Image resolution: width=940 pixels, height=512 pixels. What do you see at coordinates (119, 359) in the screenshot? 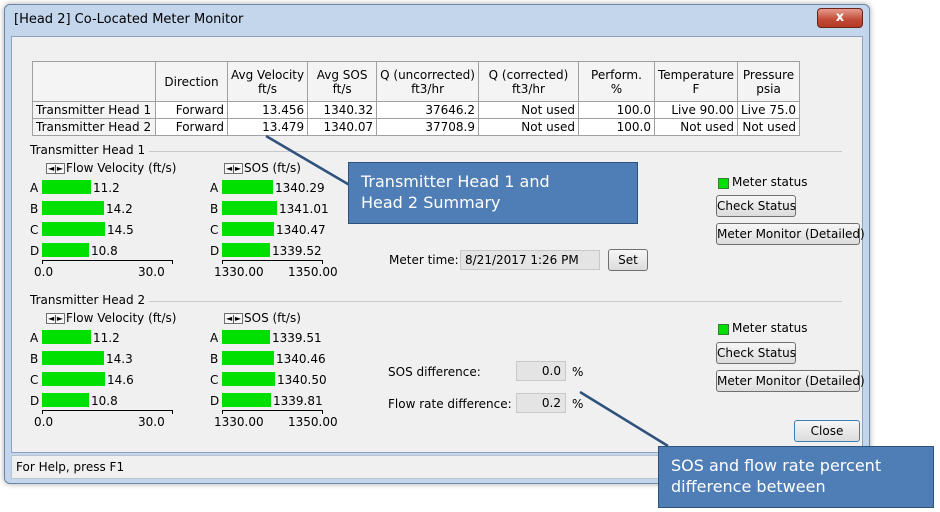
I see `head2-flow-value-label: 14.3` at bounding box center [119, 359].